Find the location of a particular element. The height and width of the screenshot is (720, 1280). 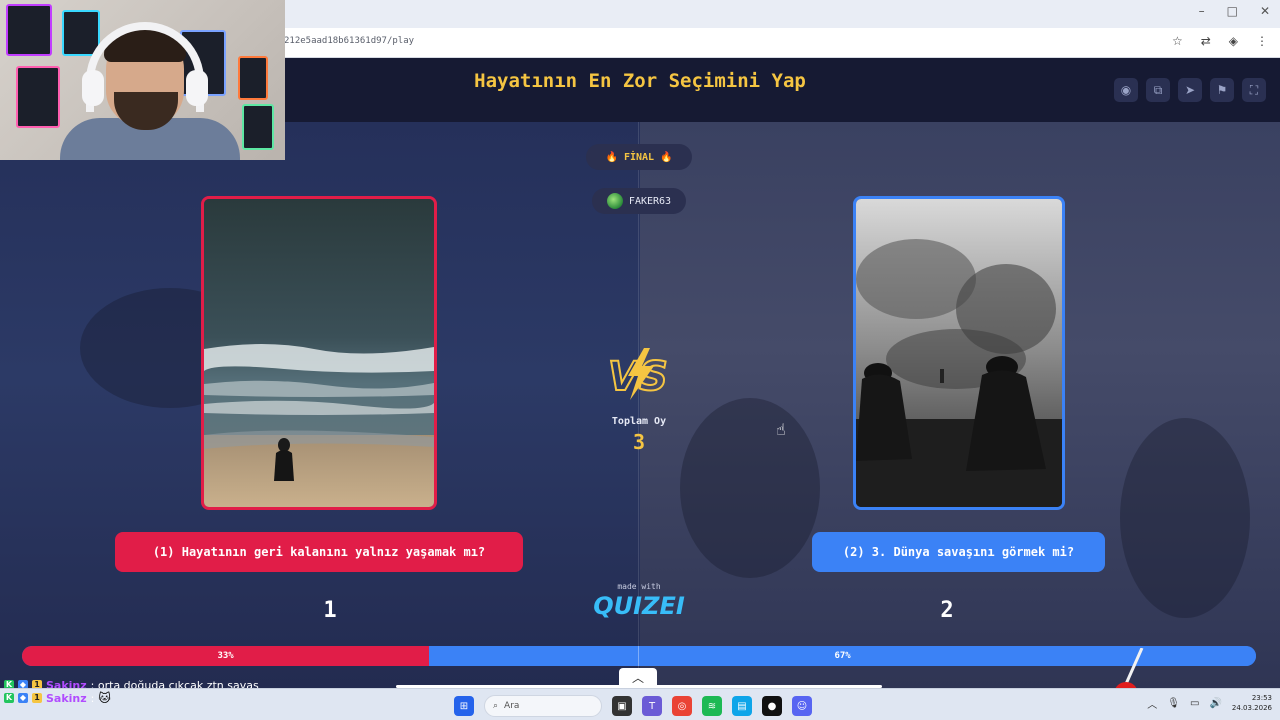

window-controls: – □ ✕ is located at coordinates (1234, 11).